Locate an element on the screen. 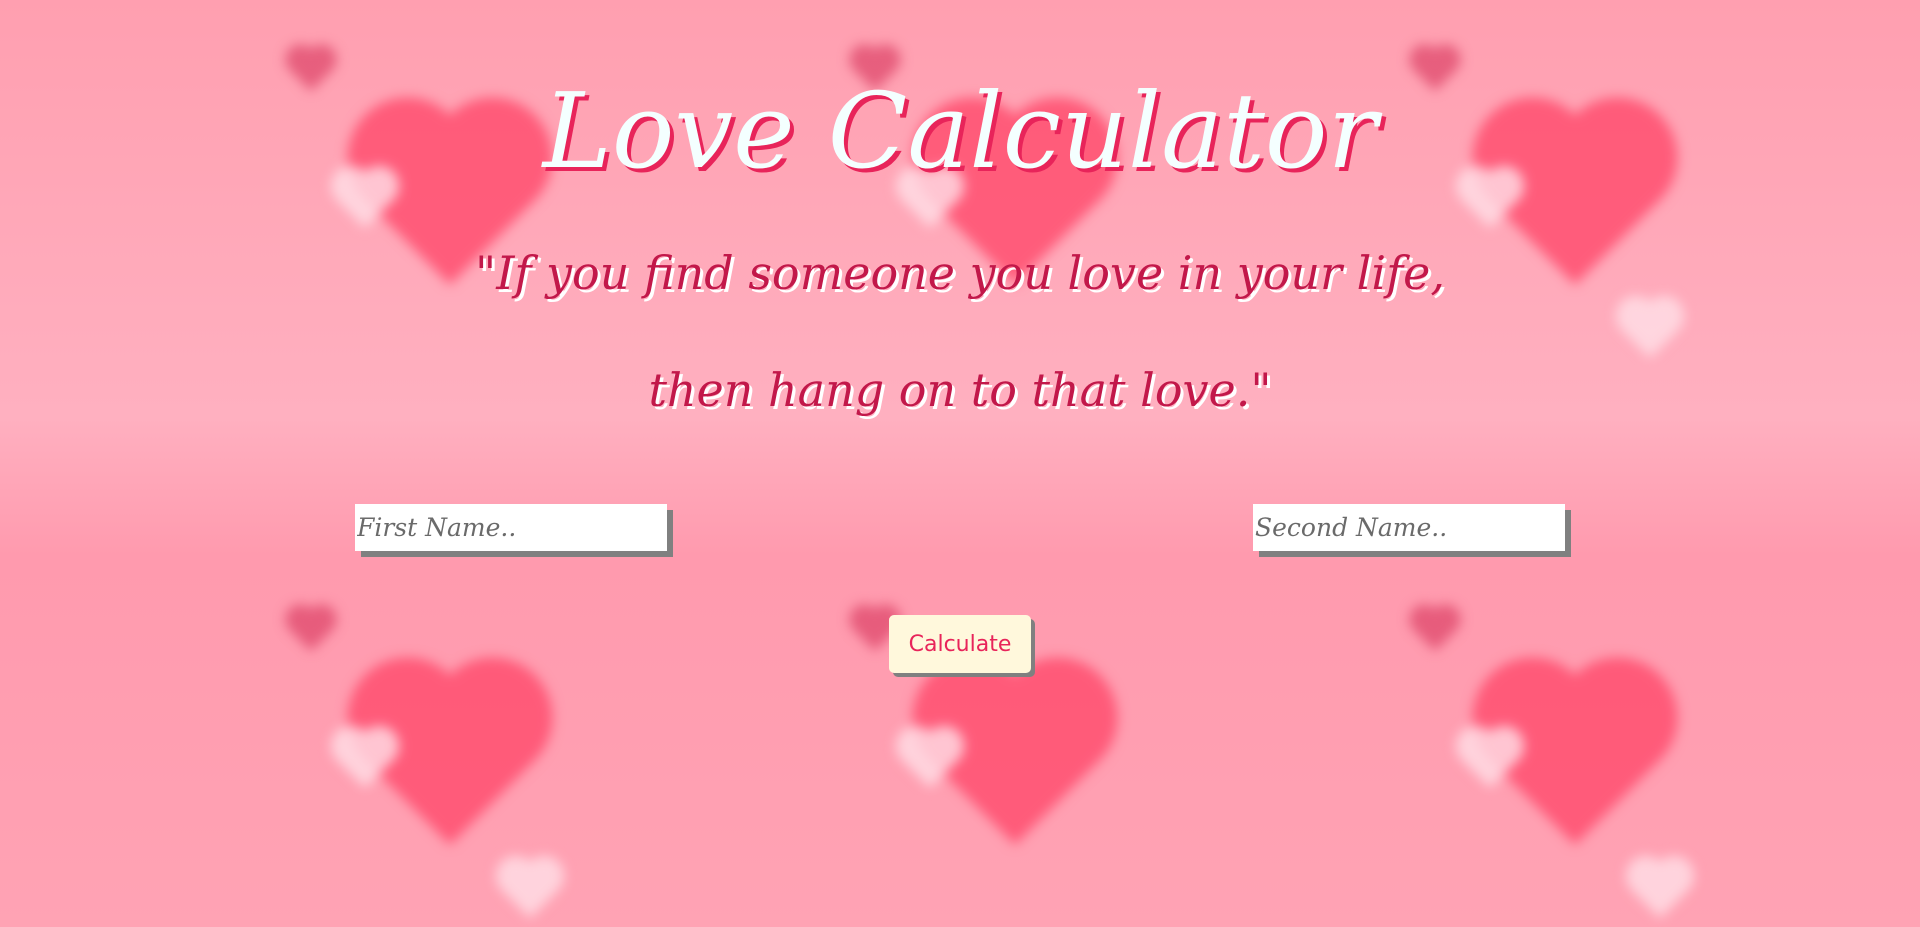 The width and height of the screenshot is (1920, 927). first-name-input is located at coordinates (511, 527).